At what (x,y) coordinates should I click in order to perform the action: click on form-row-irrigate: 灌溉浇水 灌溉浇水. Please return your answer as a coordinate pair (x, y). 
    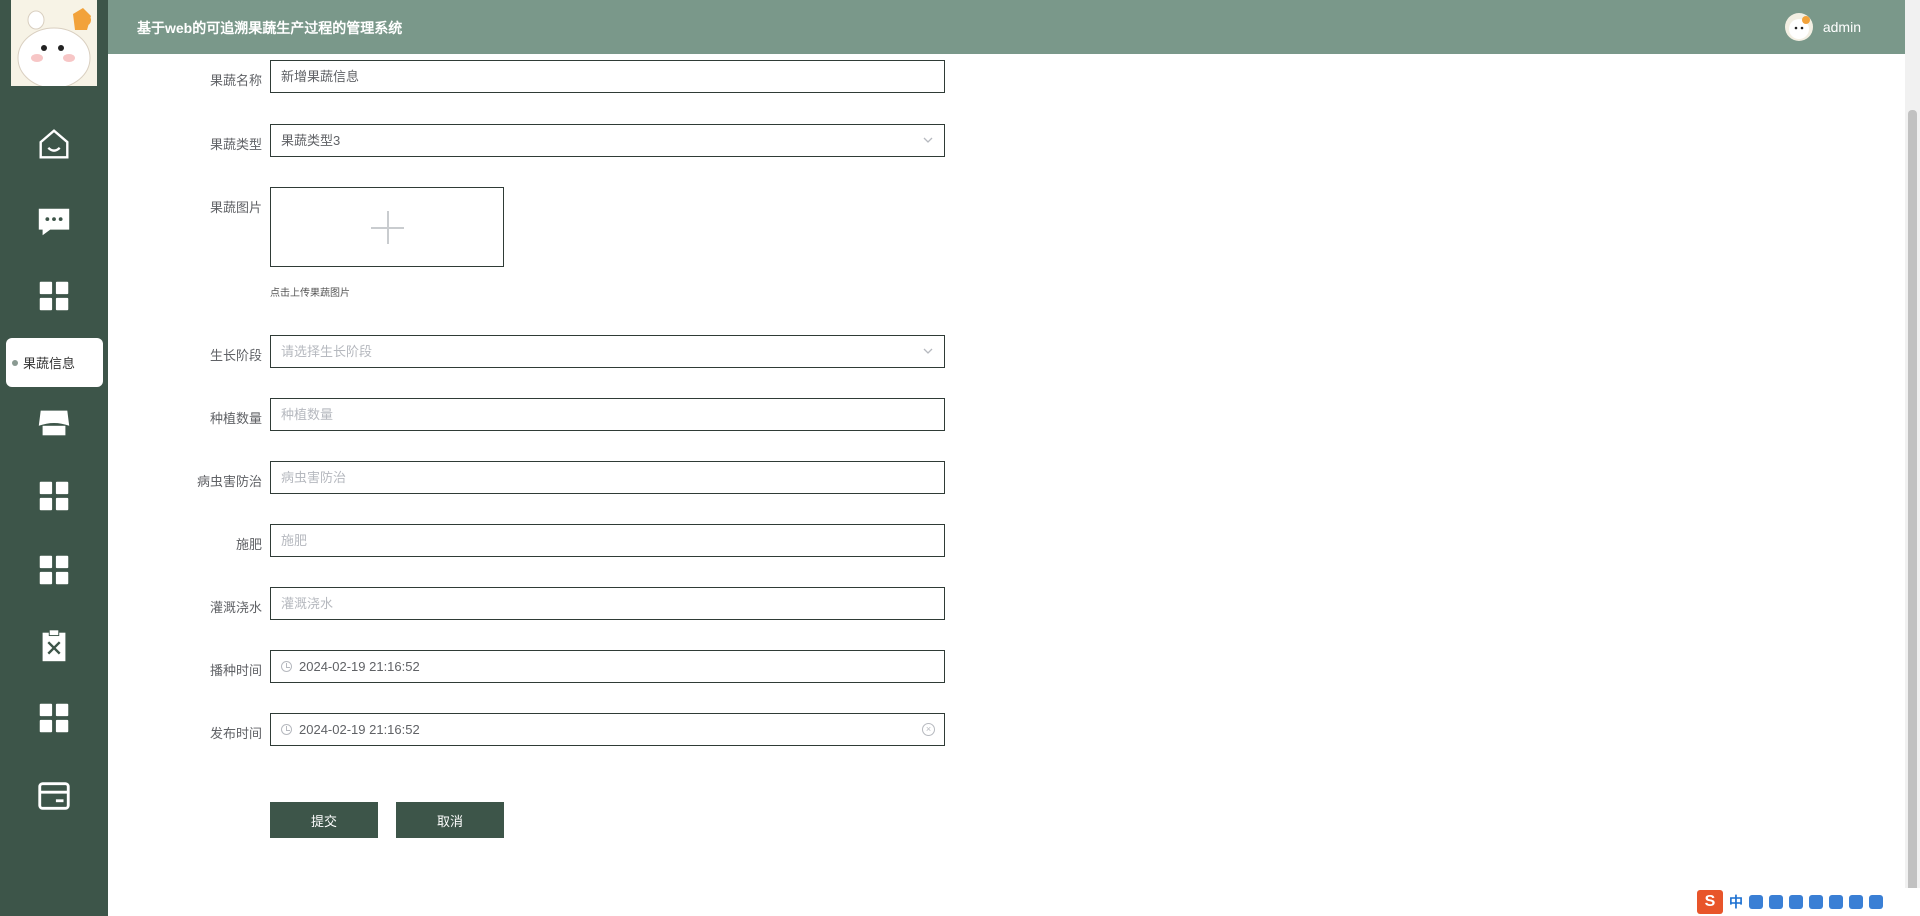
    Looking at the image, I should click on (580, 604).